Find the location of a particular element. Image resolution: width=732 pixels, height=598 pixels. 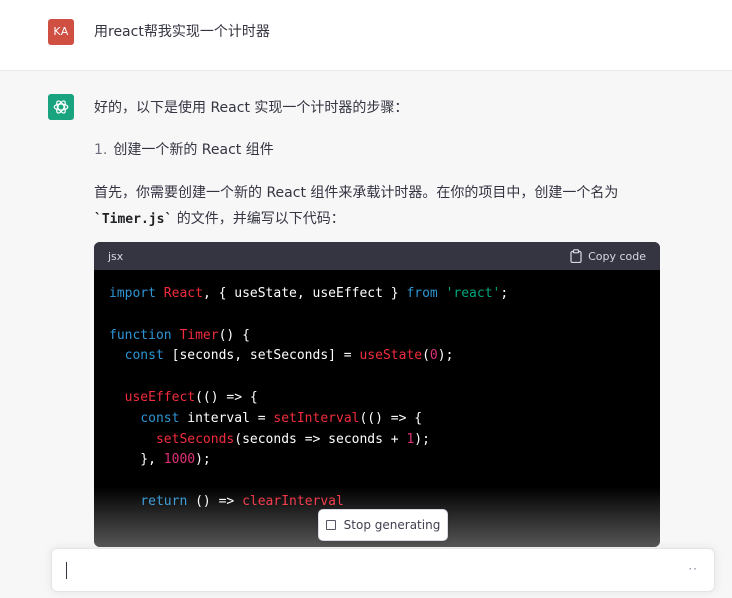

code-line: setSeconds(seconds => seconds + 1); is located at coordinates (292, 439).